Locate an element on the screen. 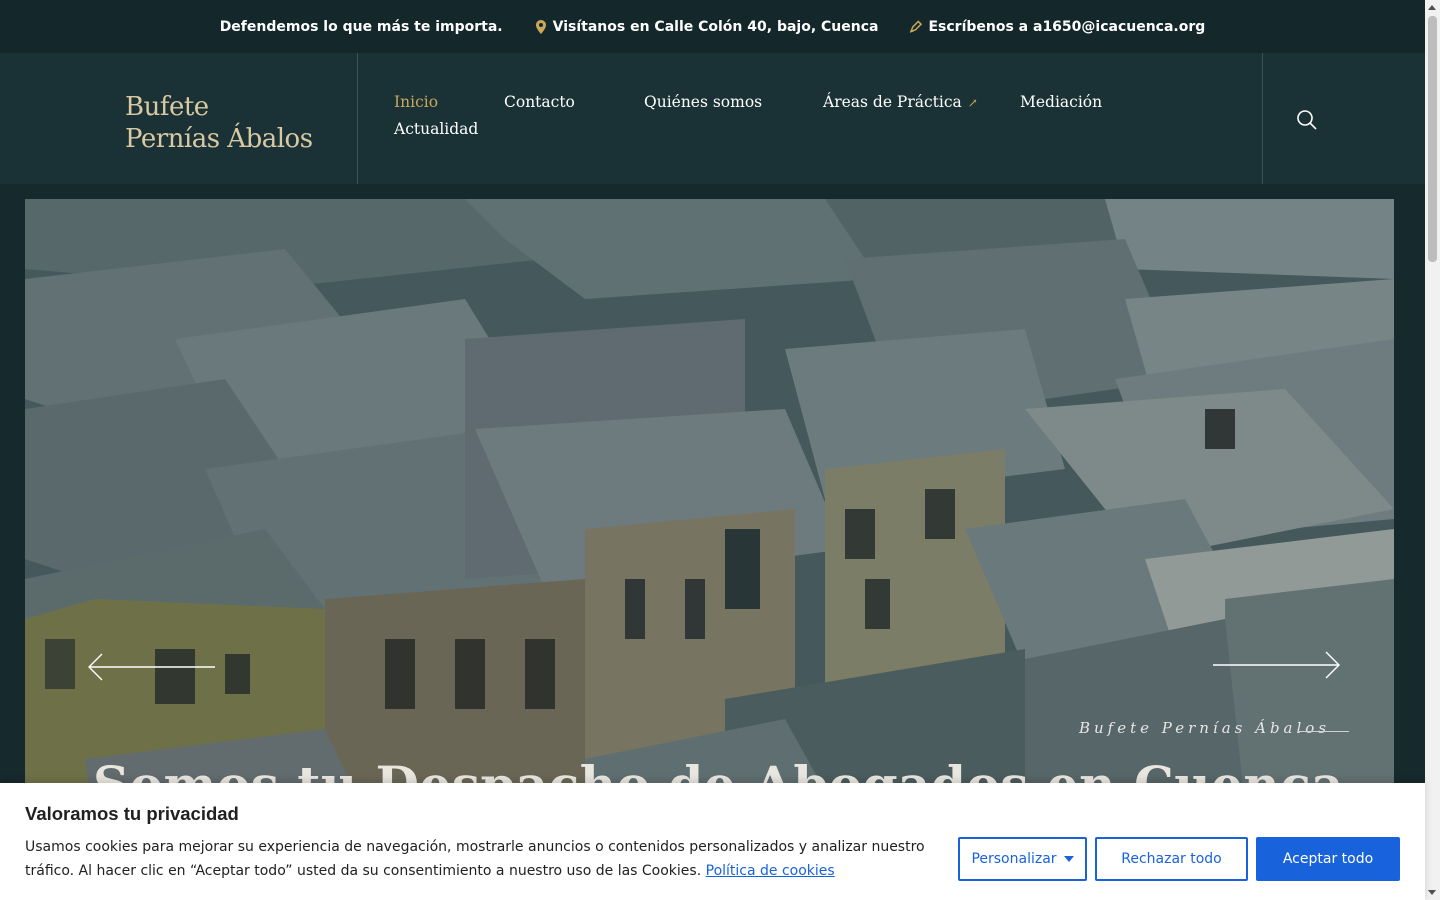  scroll-down-arrow-icon is located at coordinates (1432, 892).